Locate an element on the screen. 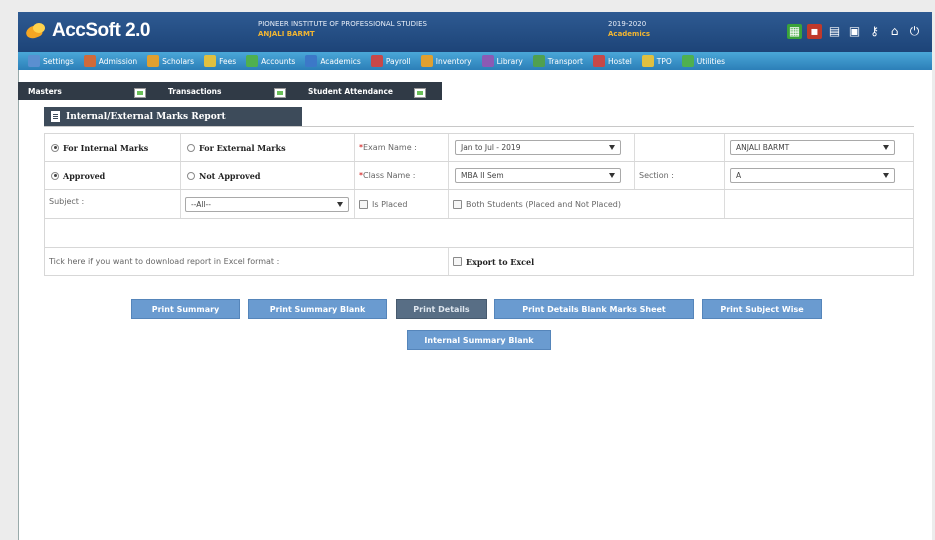  subject-label: Subject : is located at coordinates (67, 201).